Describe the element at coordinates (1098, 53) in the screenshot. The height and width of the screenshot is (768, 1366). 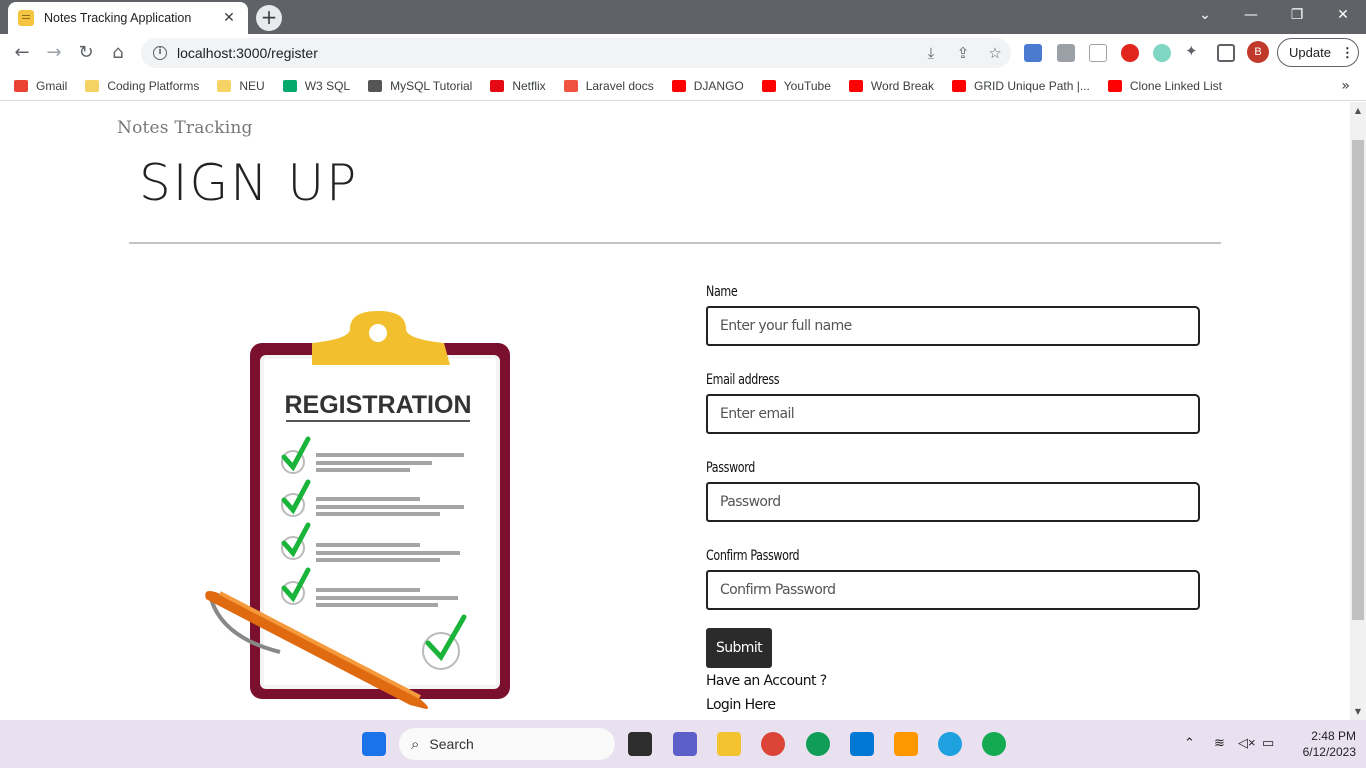
I see `mail-extension-icon` at that location.